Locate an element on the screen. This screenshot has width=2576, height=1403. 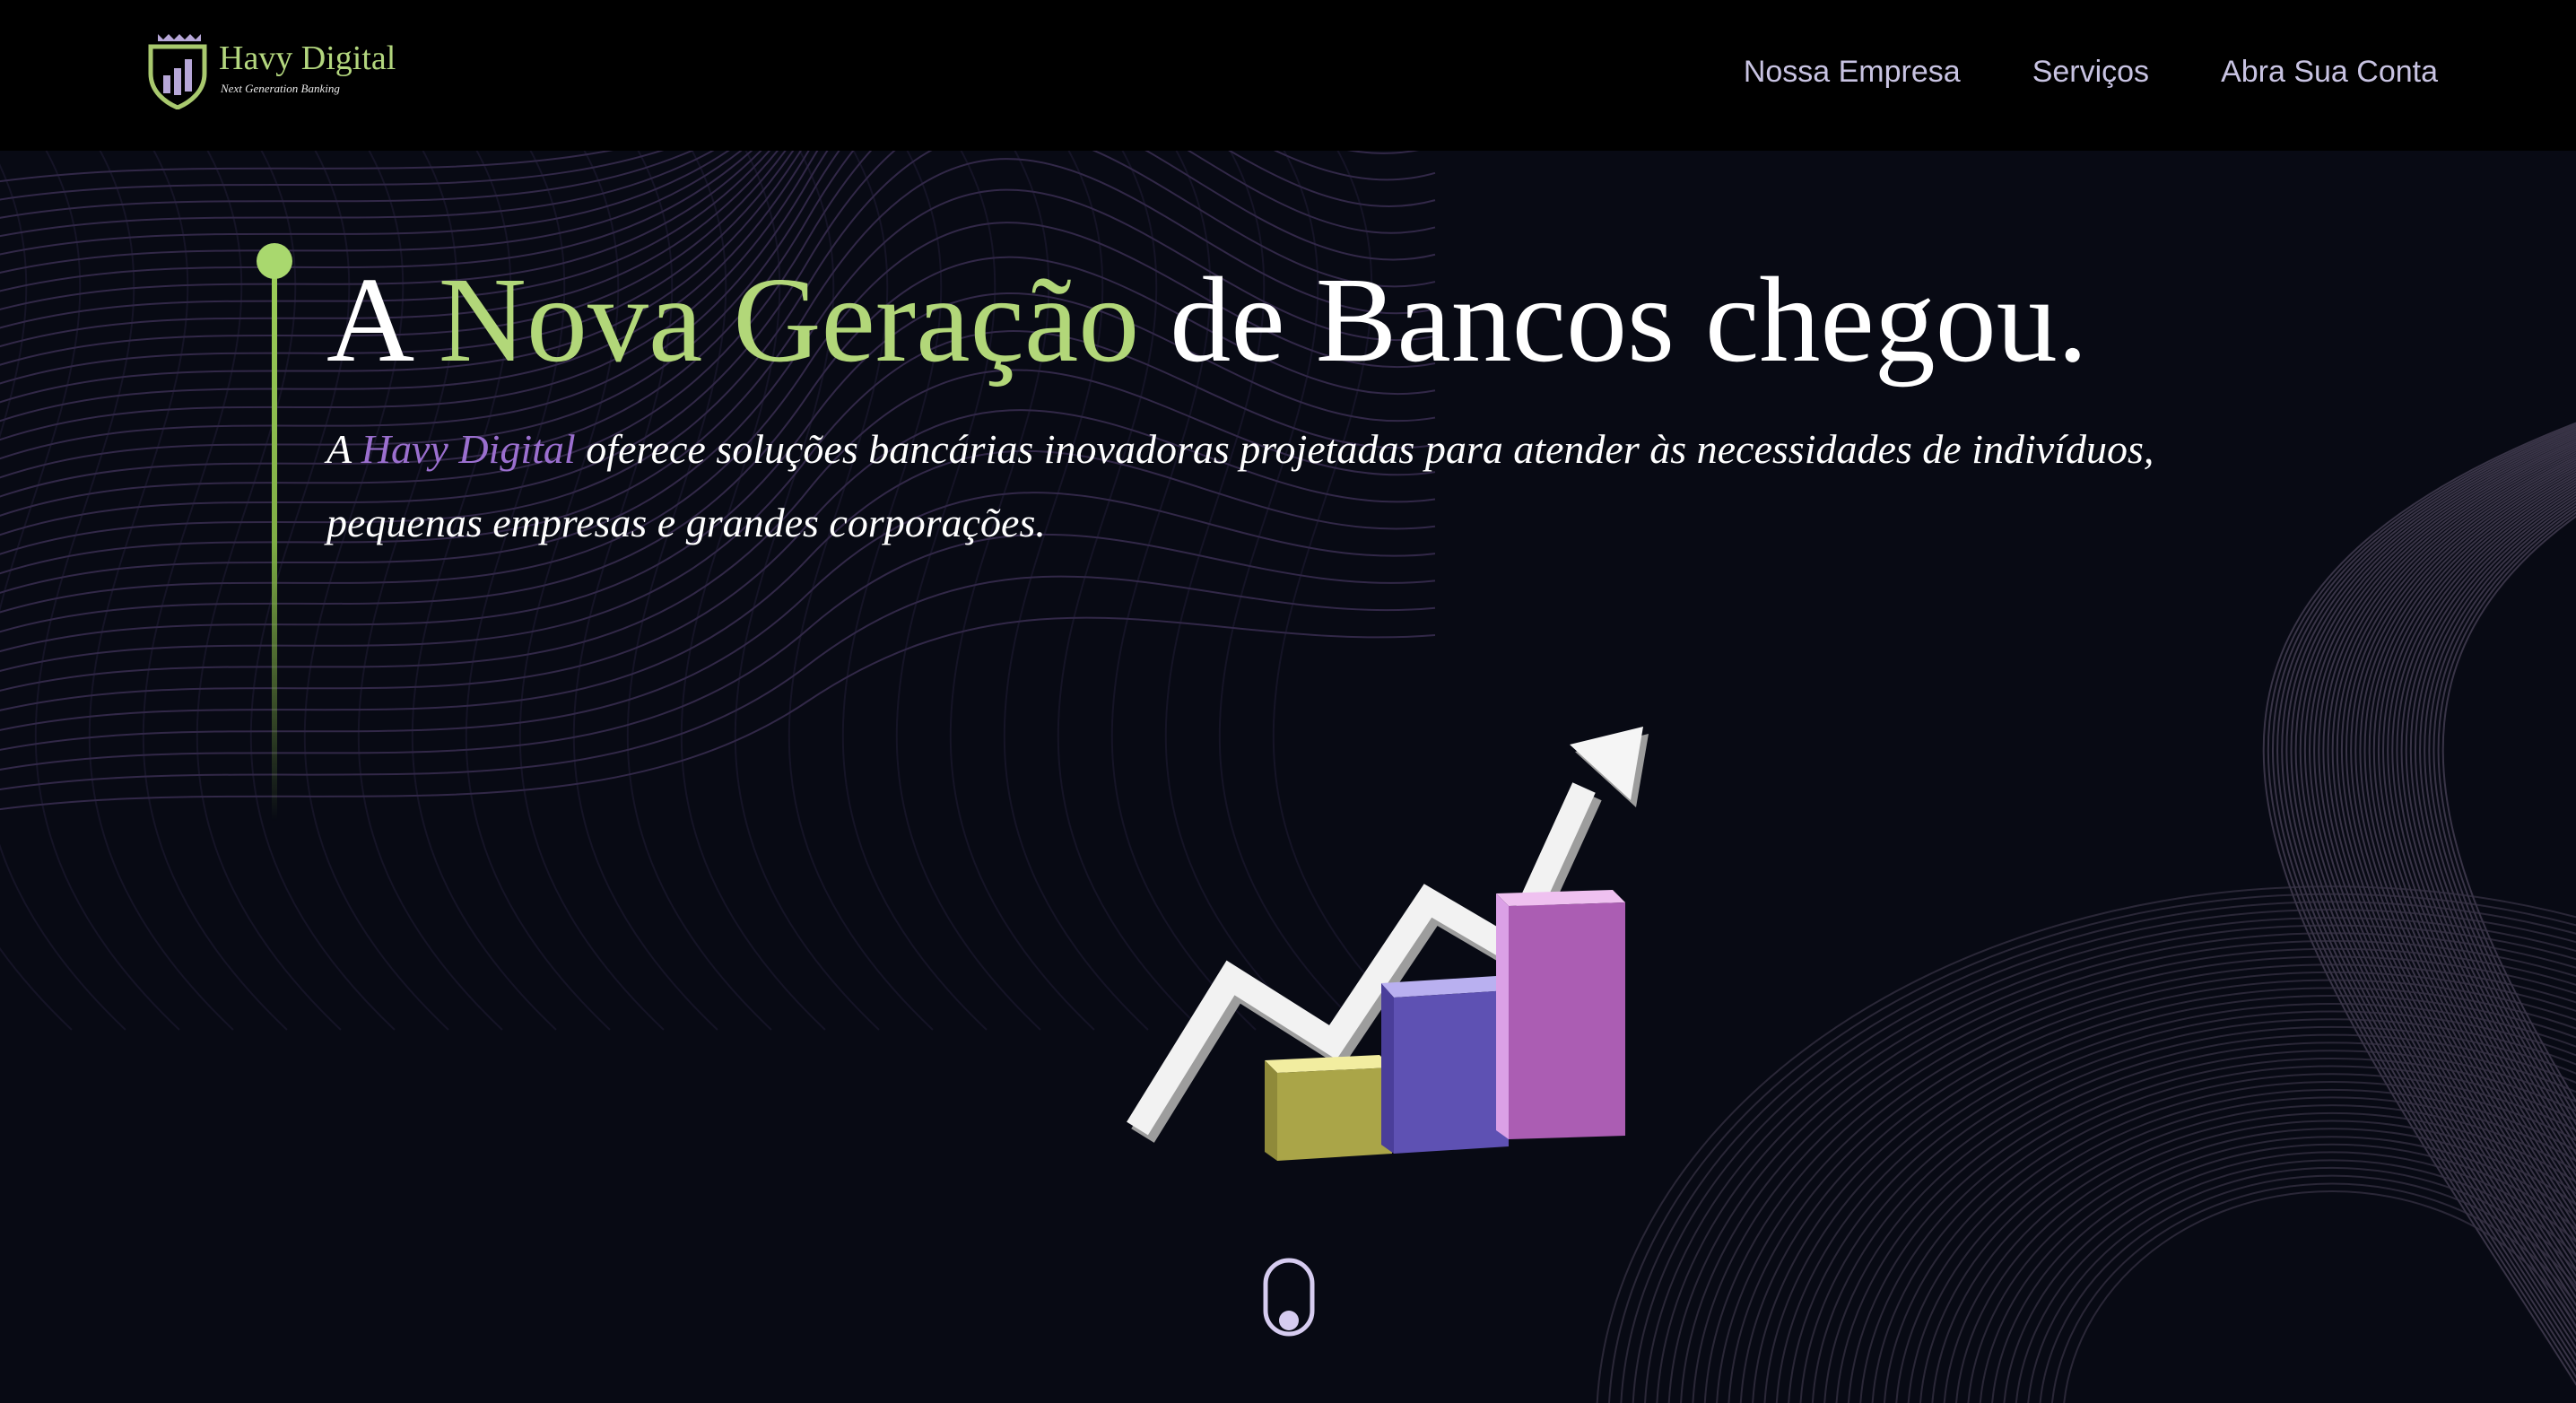
growth-bar-chart-arrow-icon is located at coordinates (1388, 944).